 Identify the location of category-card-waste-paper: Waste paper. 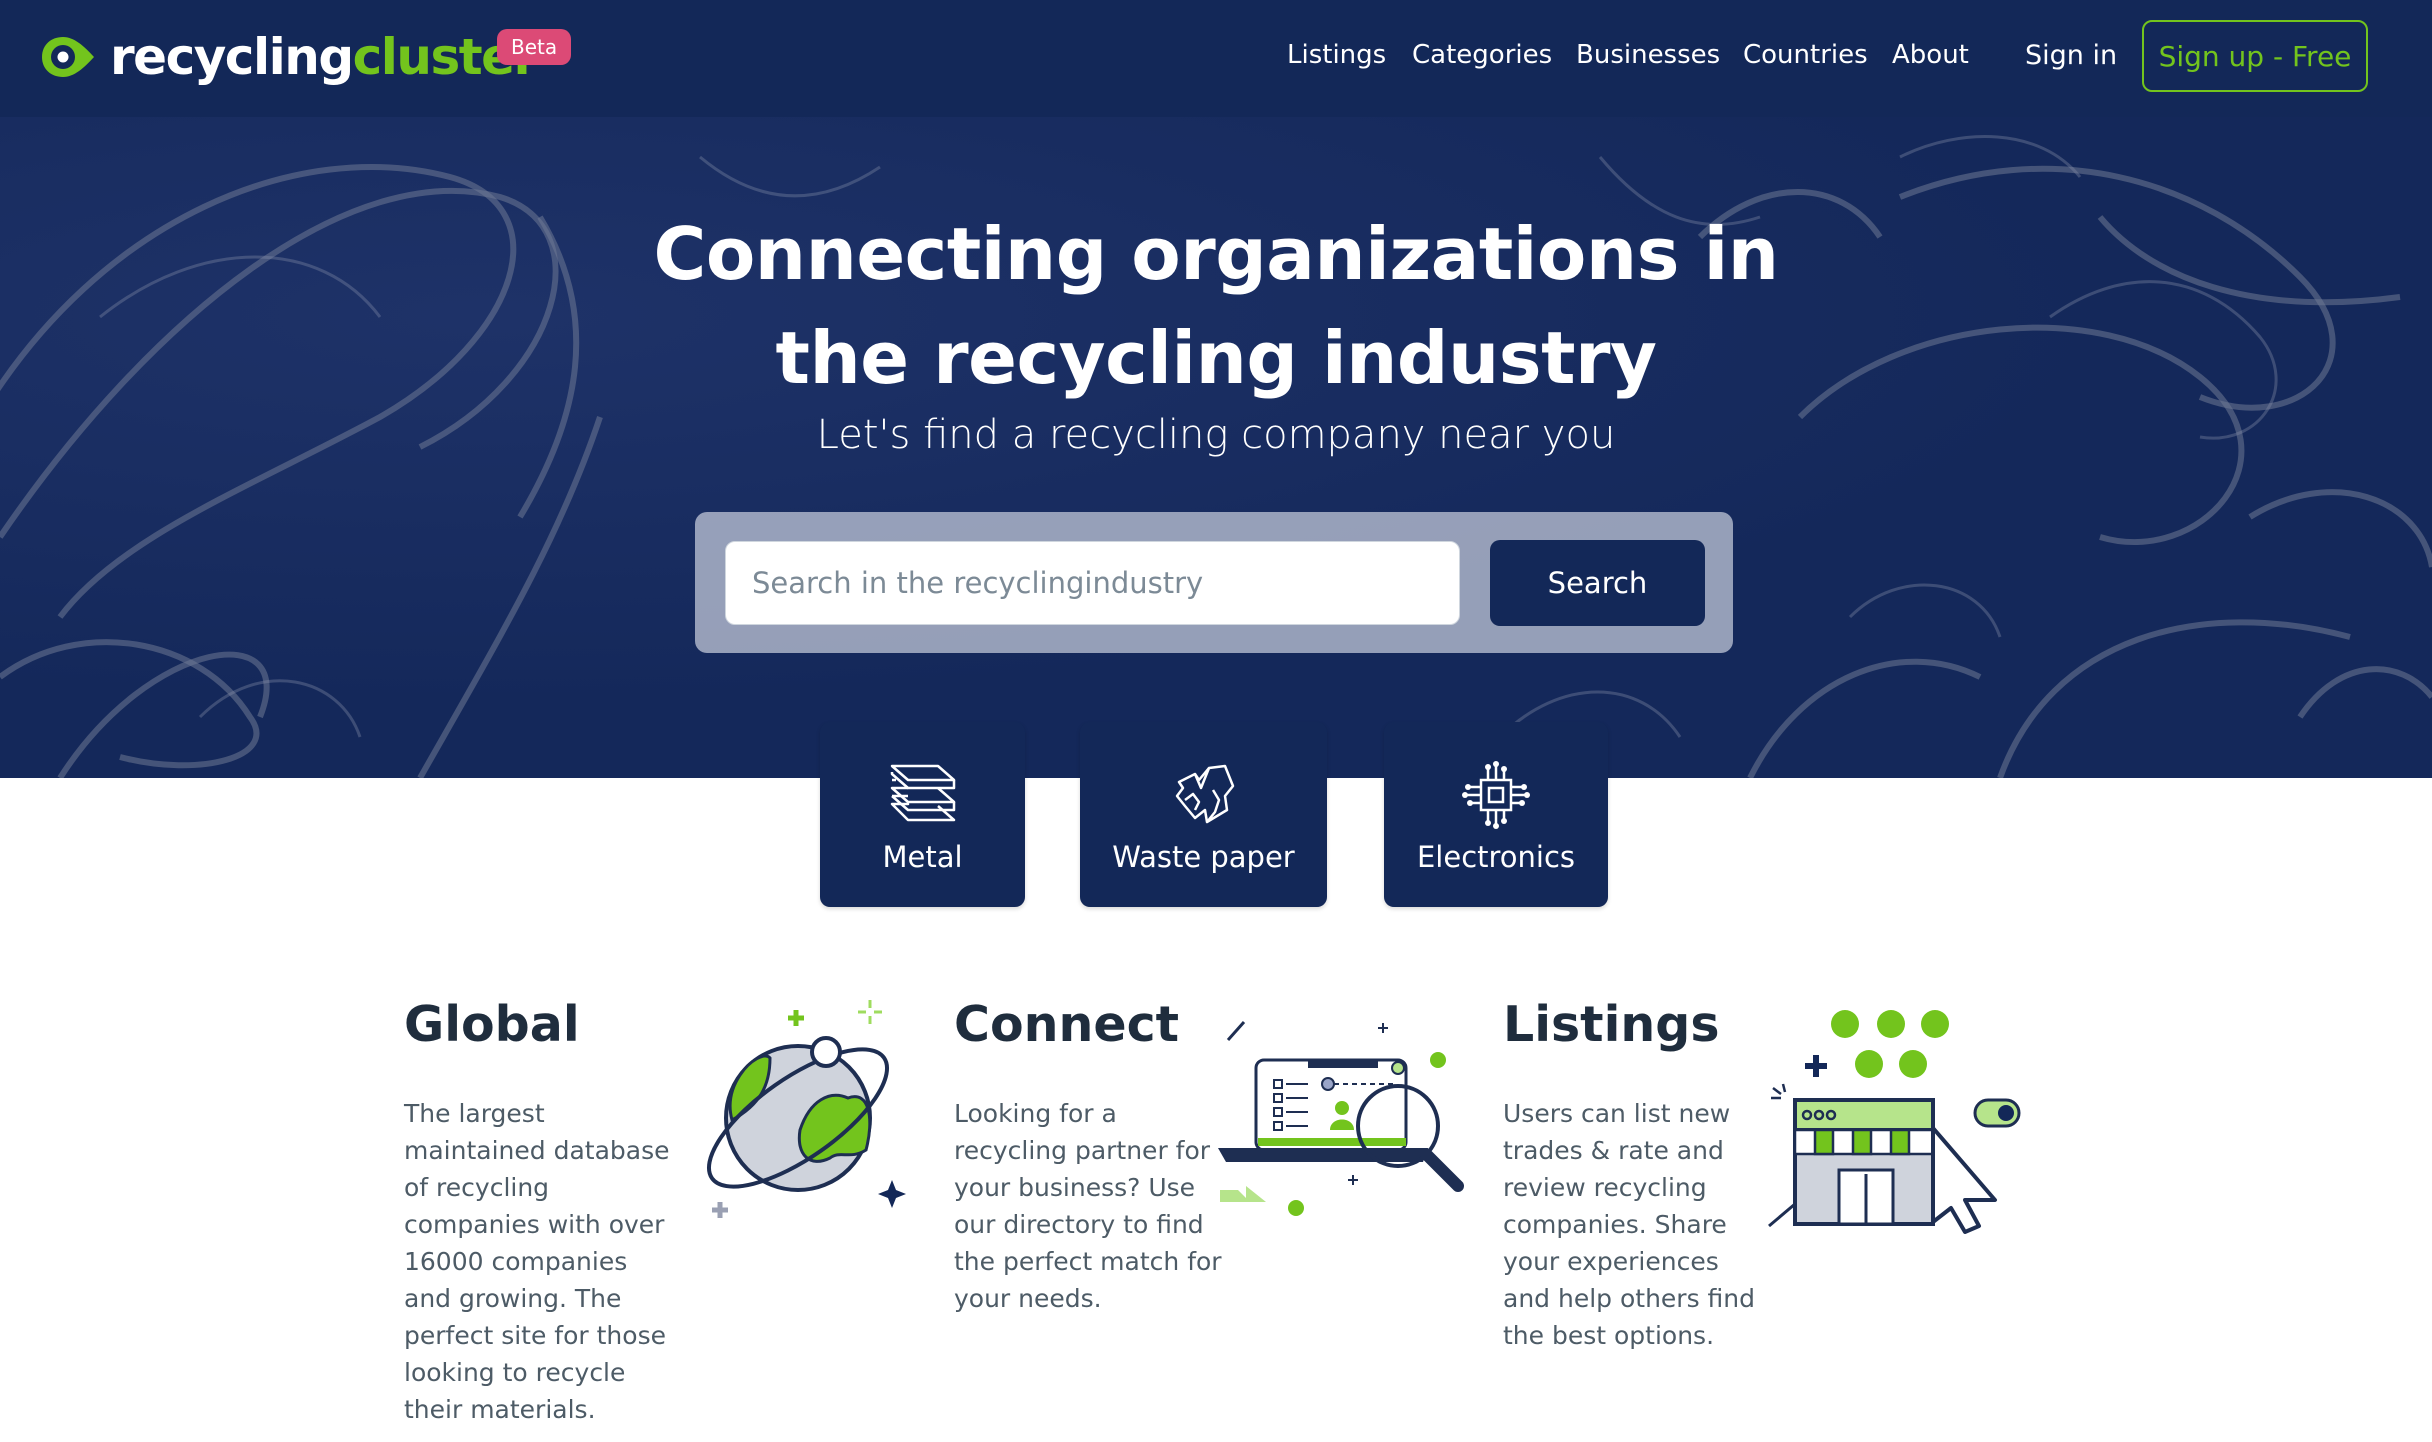
(1203, 814).